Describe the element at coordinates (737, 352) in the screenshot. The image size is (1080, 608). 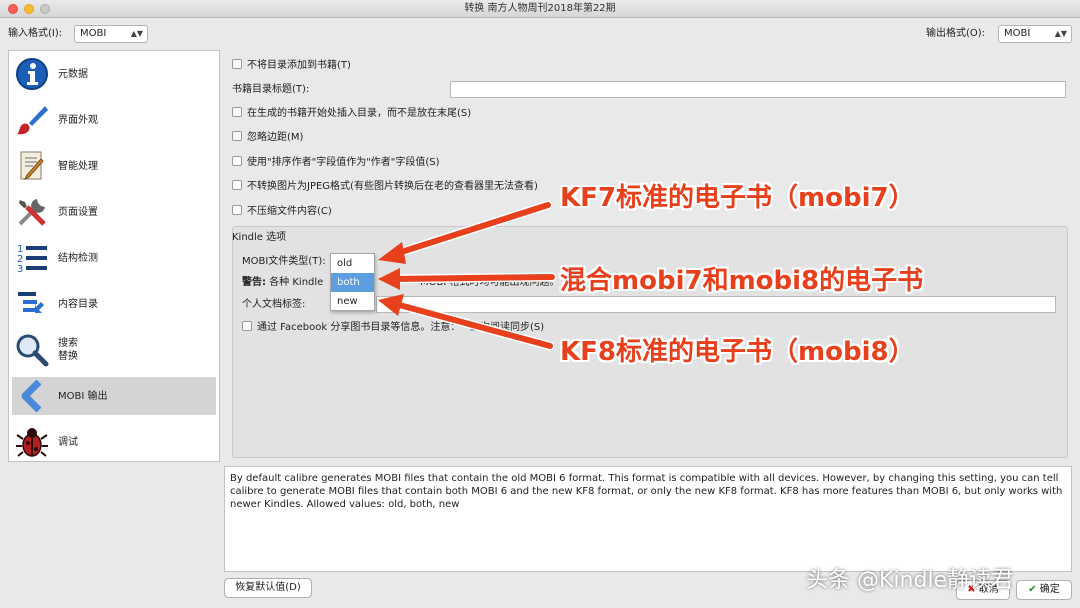
I see `annotation-mobi8: KF8标准的电子书（mobi8）` at that location.